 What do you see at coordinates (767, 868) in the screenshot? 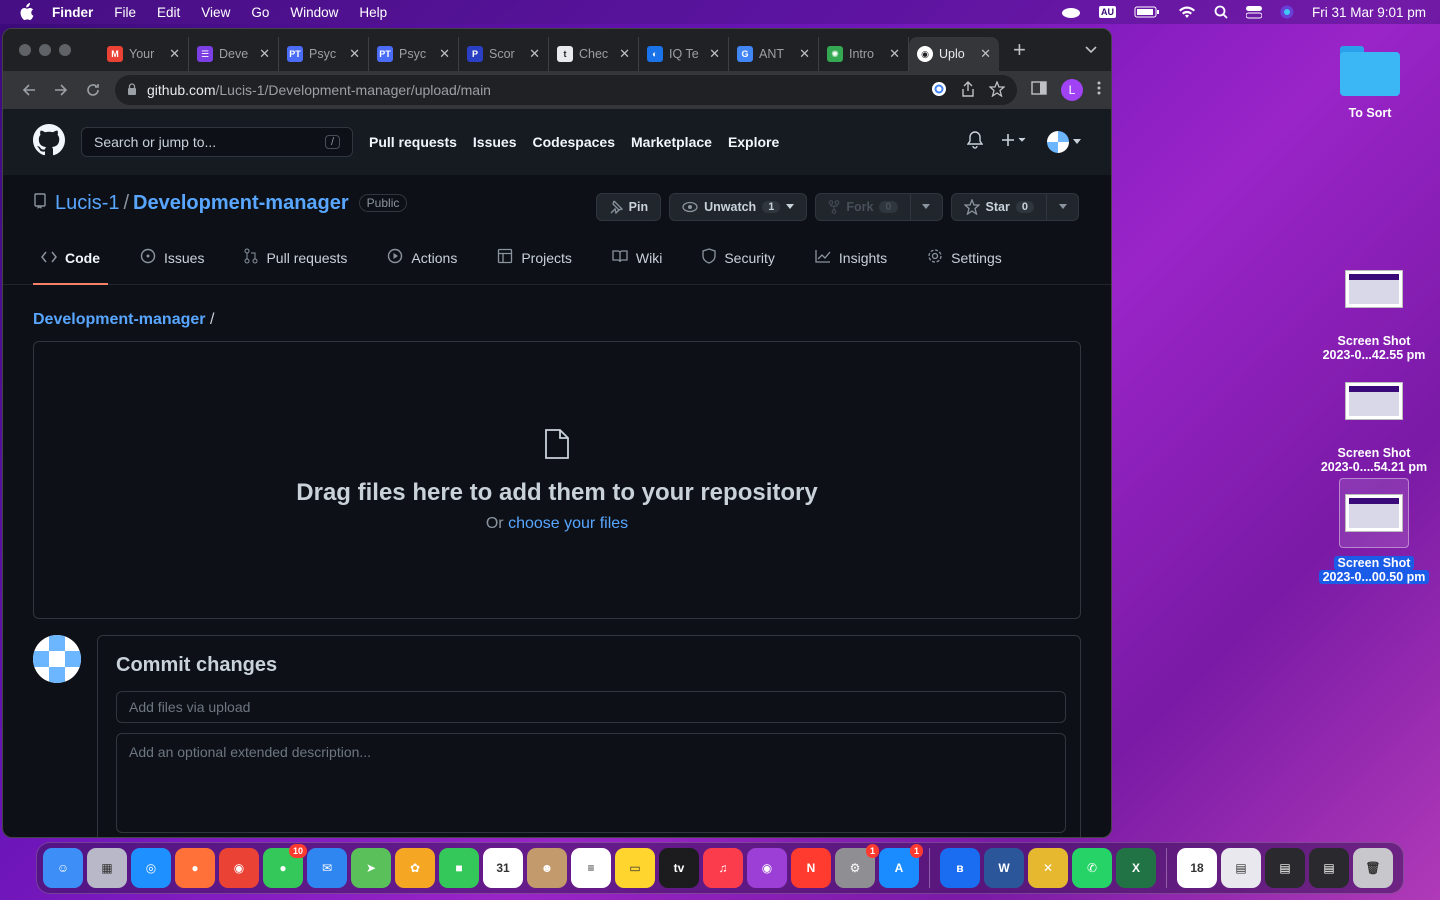
I see `dock-podcasts-icon: ◉` at bounding box center [767, 868].